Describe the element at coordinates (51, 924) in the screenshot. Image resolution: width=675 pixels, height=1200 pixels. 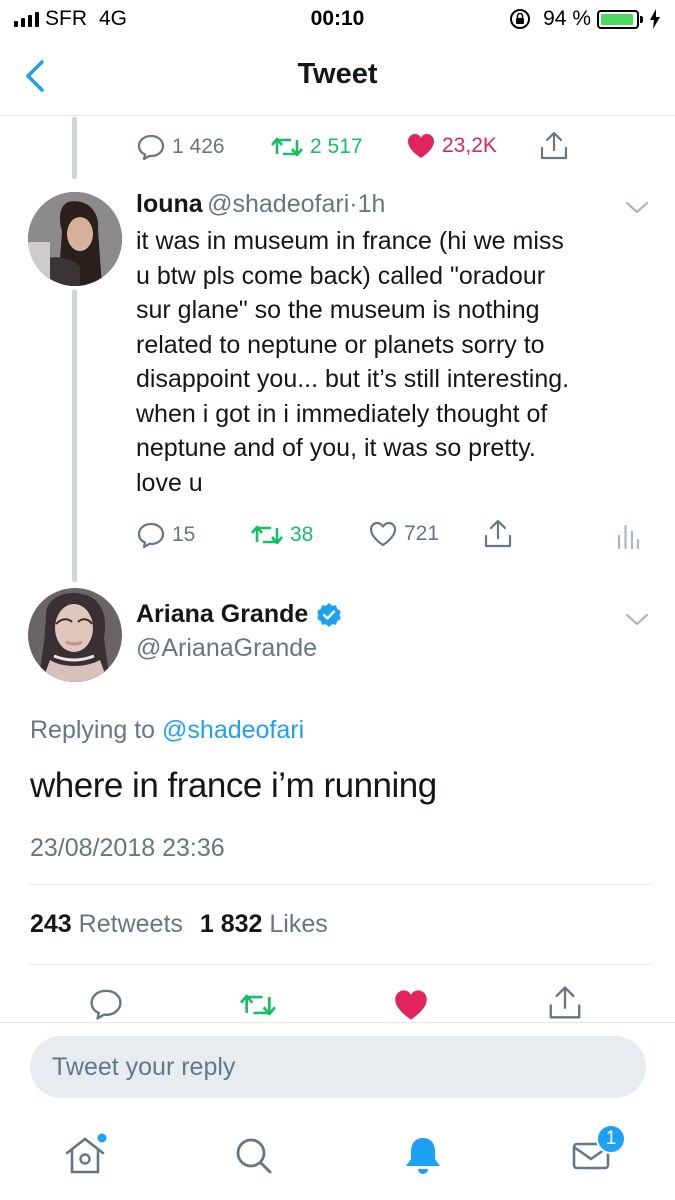
I see `retweet-stat-count: 243` at that location.